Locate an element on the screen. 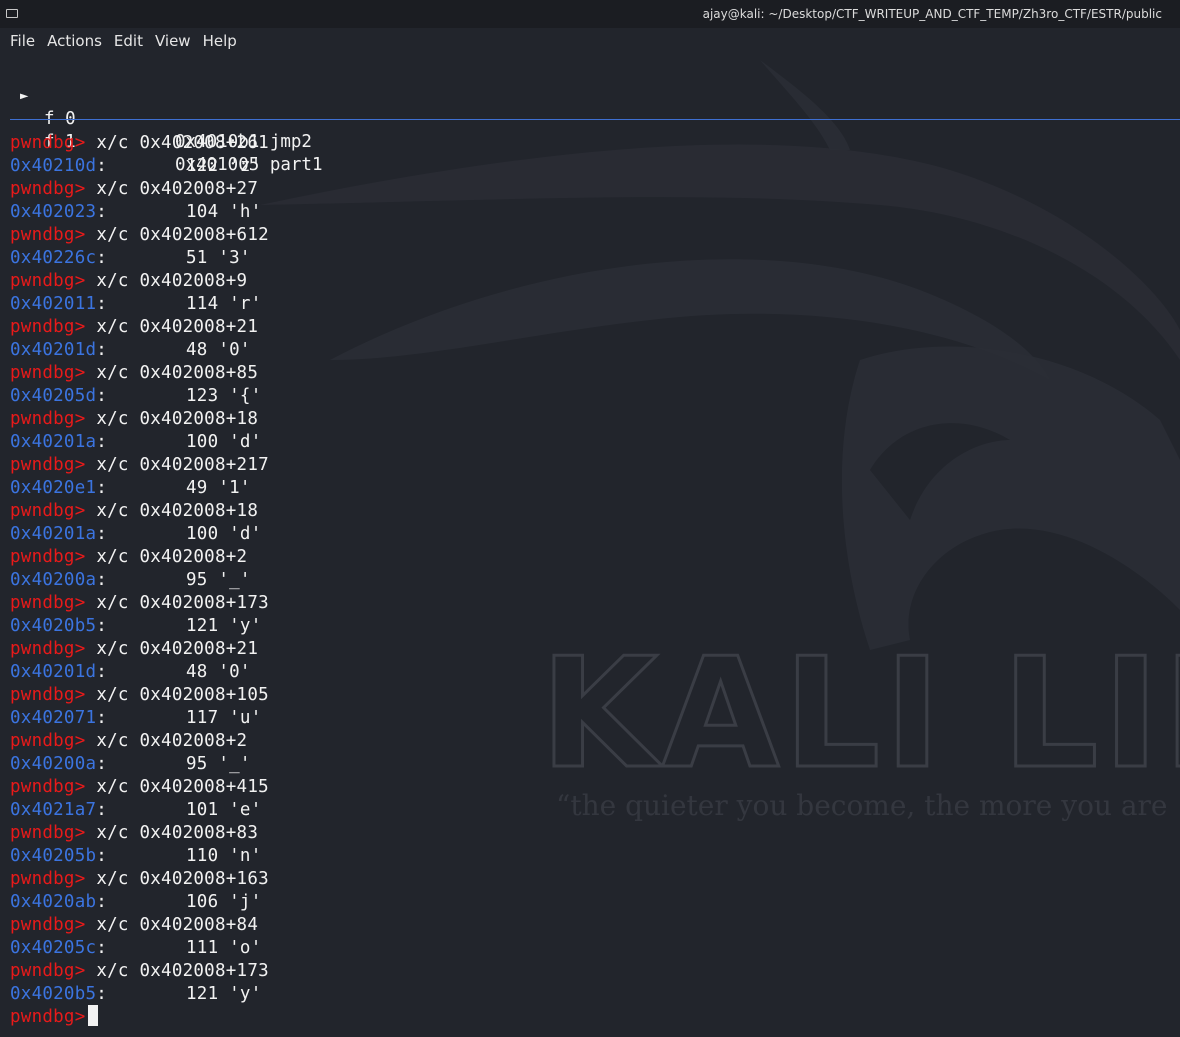 This screenshot has height=1037, width=1180. memory-address: 0x40201a is located at coordinates (53, 534).